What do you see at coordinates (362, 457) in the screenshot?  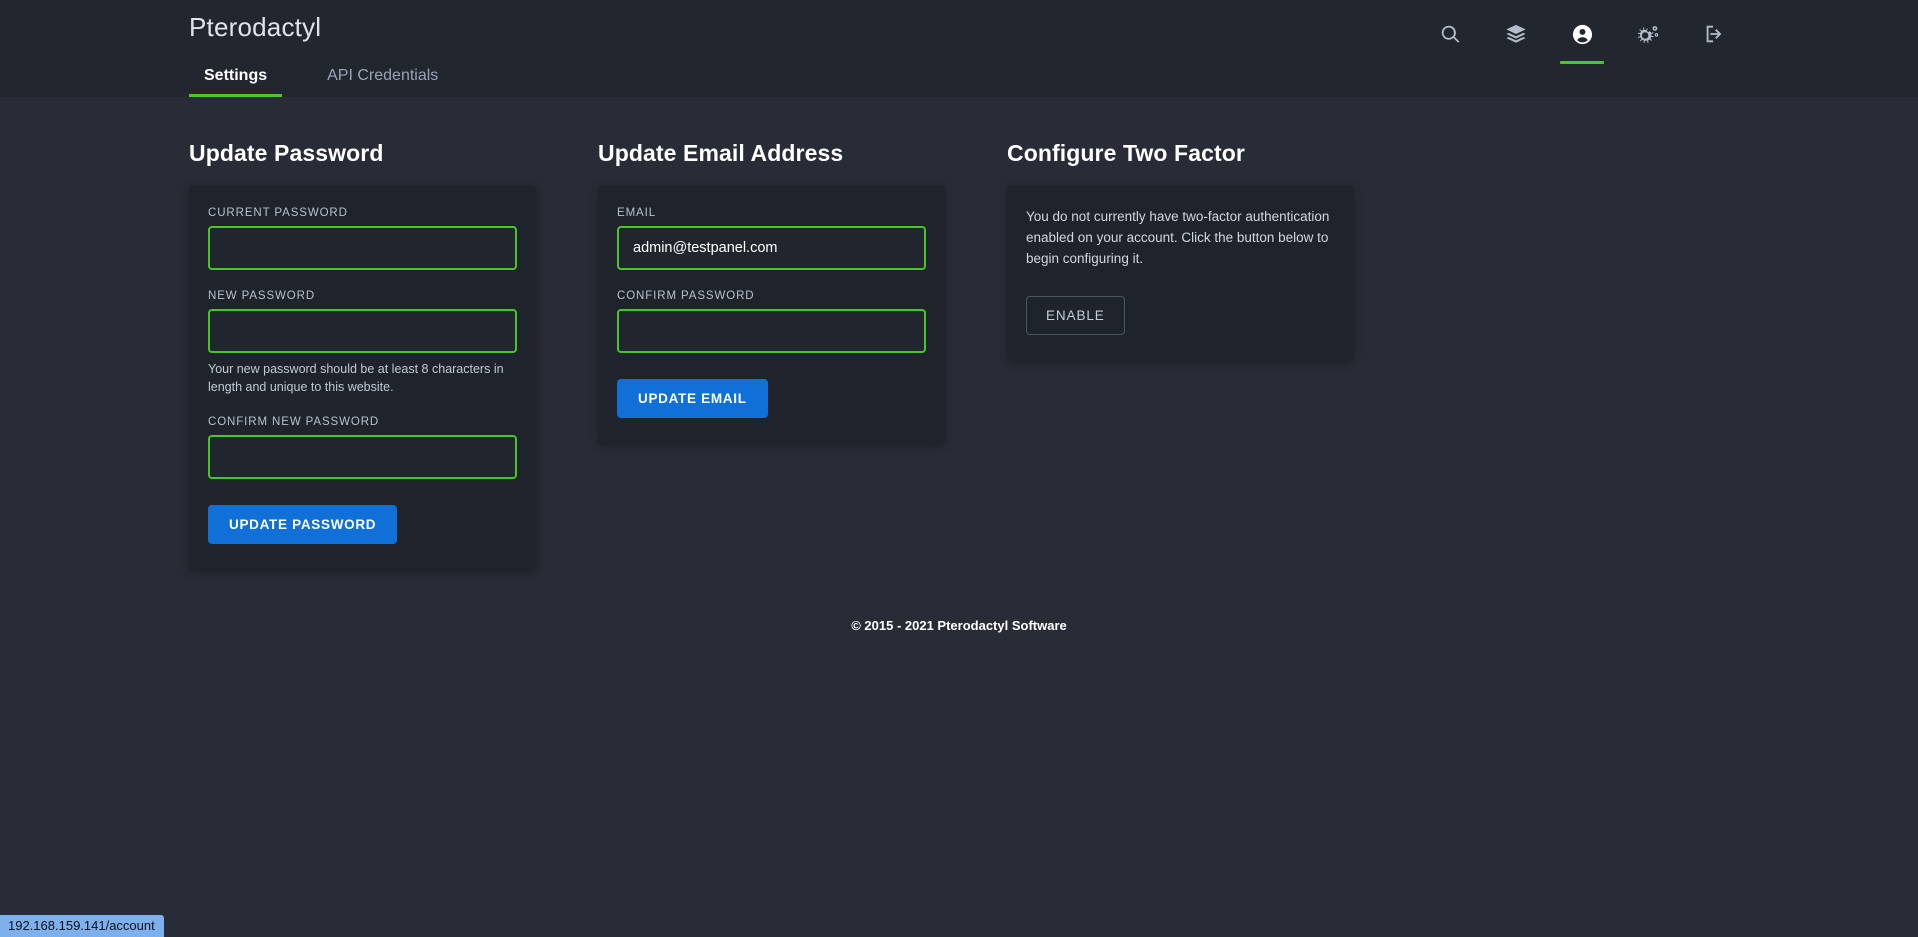 I see `confirm-new-password-input` at bounding box center [362, 457].